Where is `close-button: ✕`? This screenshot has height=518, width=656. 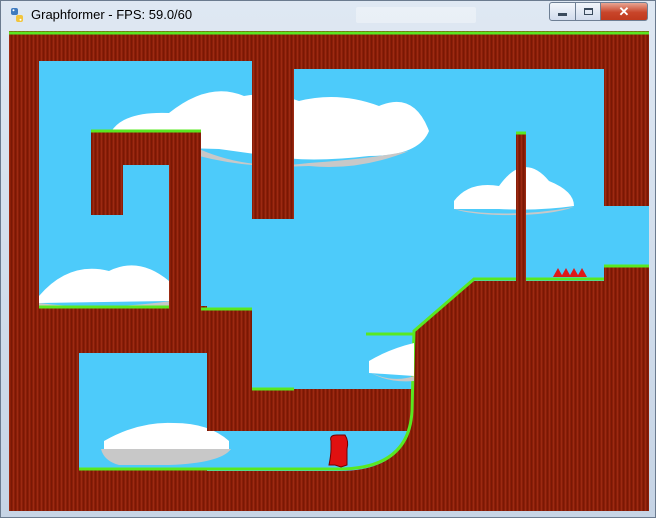
close-button: ✕ is located at coordinates (624, 11).